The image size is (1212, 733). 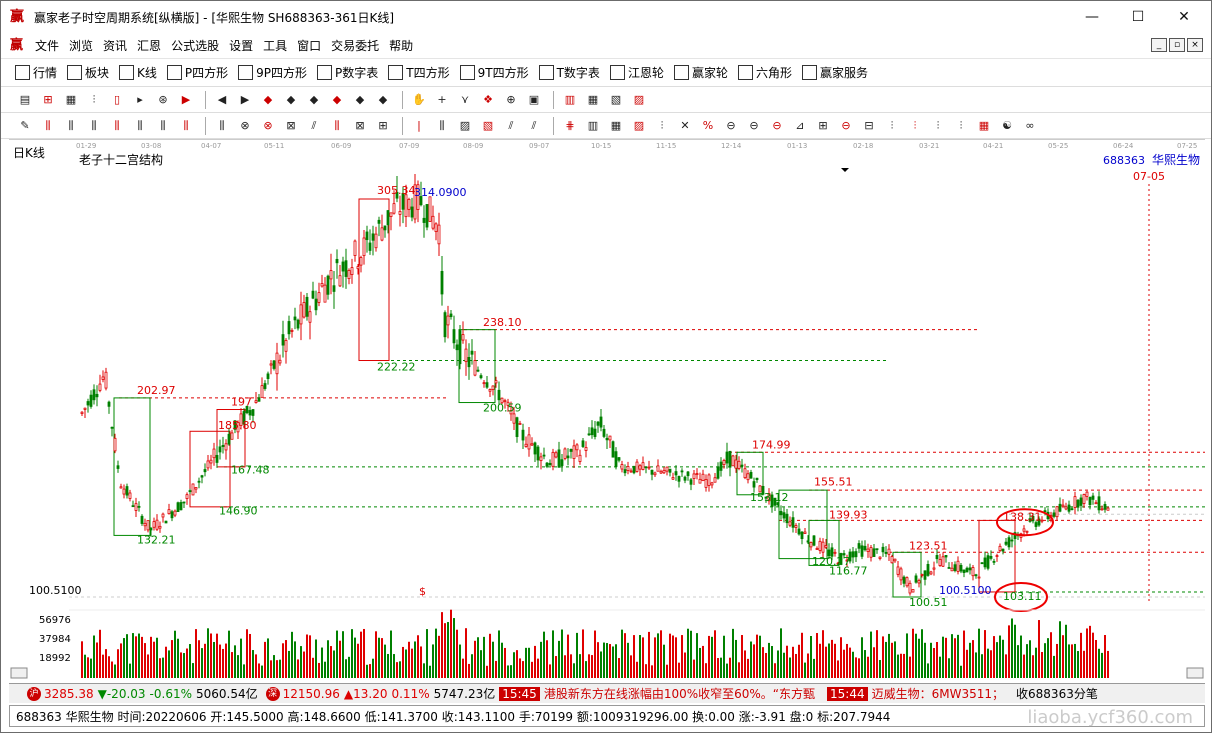 What do you see at coordinates (383, 126) in the screenshot?
I see `analysis-tool-15-icon: ⊞` at bounding box center [383, 126].